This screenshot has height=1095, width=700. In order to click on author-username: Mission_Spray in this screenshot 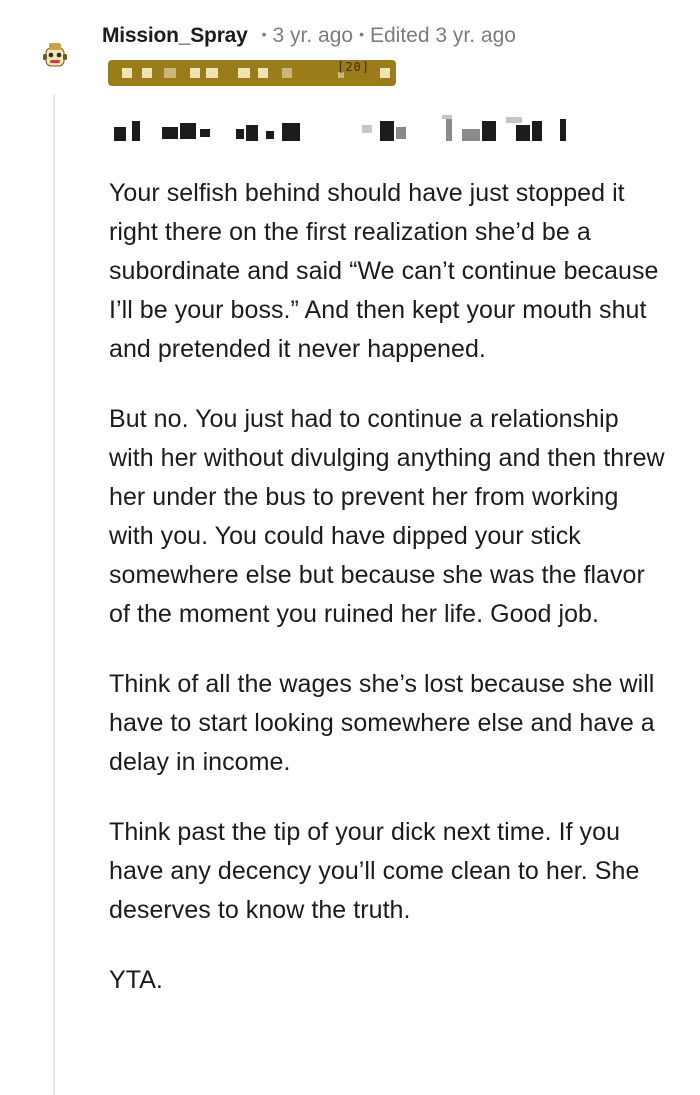, I will do `click(175, 36)`.